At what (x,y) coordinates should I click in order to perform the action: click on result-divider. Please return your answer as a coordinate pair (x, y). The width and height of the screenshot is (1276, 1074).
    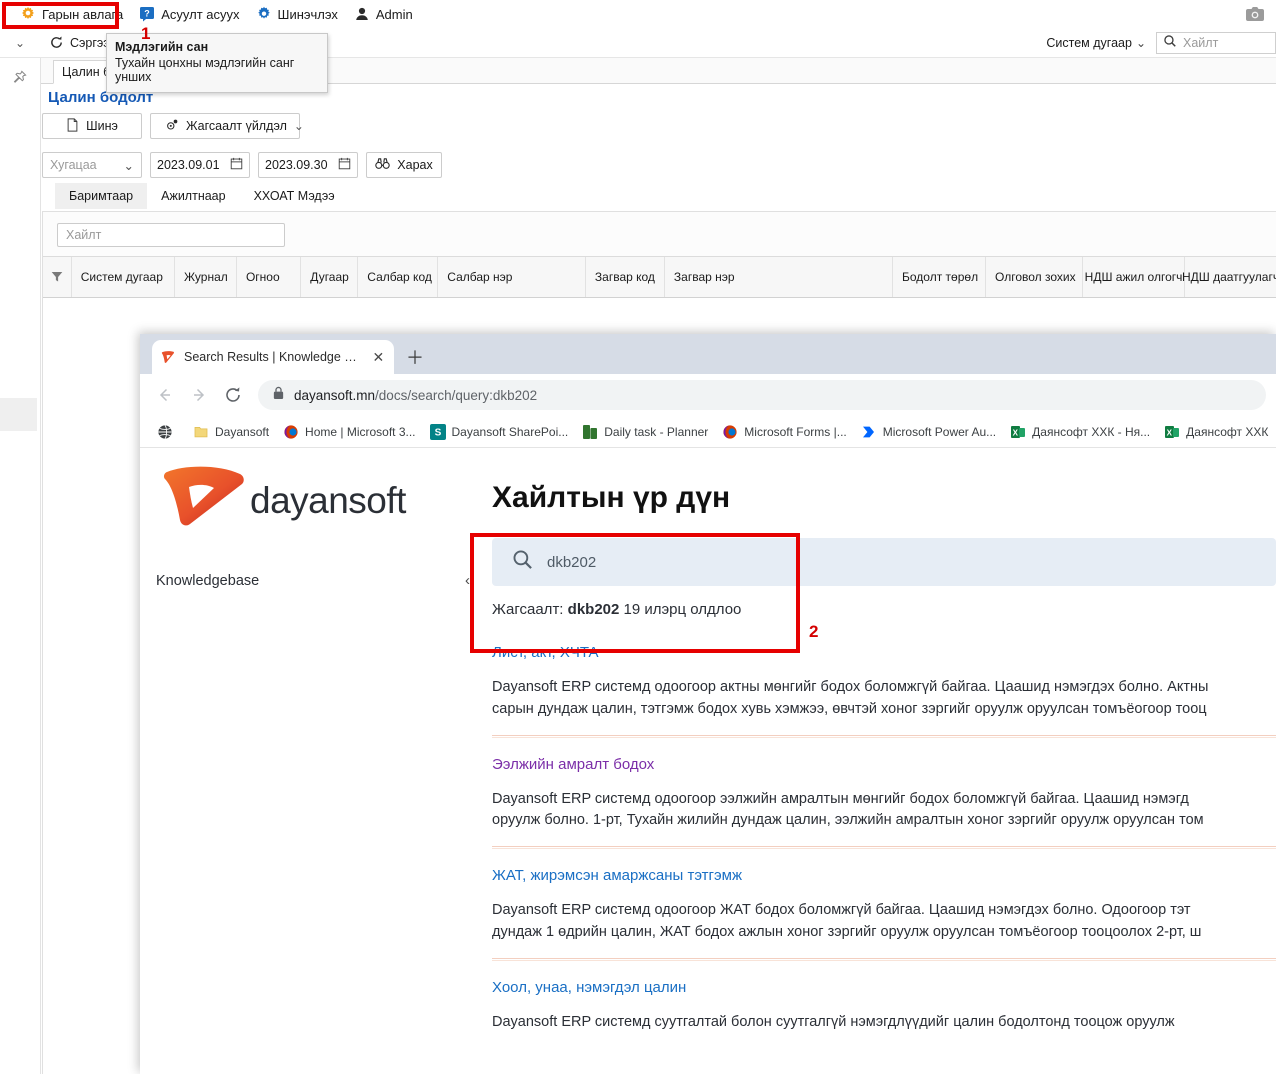
    Looking at the image, I should click on (884, 959).